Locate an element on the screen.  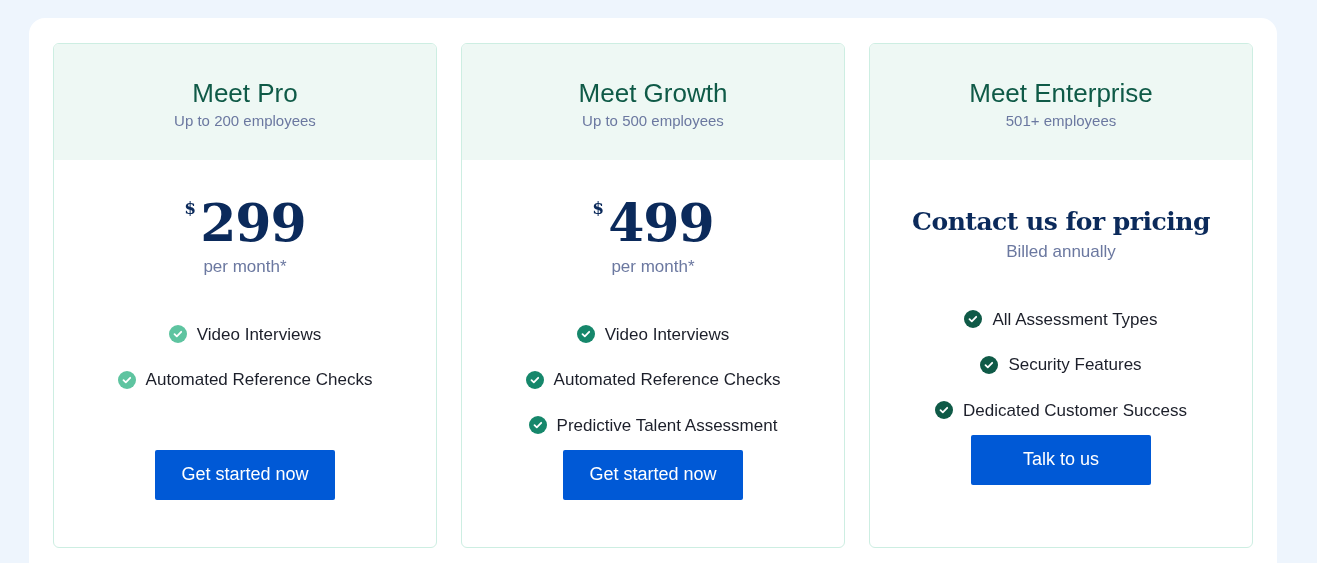
cta-button: Talk to us is located at coordinates (1061, 459).